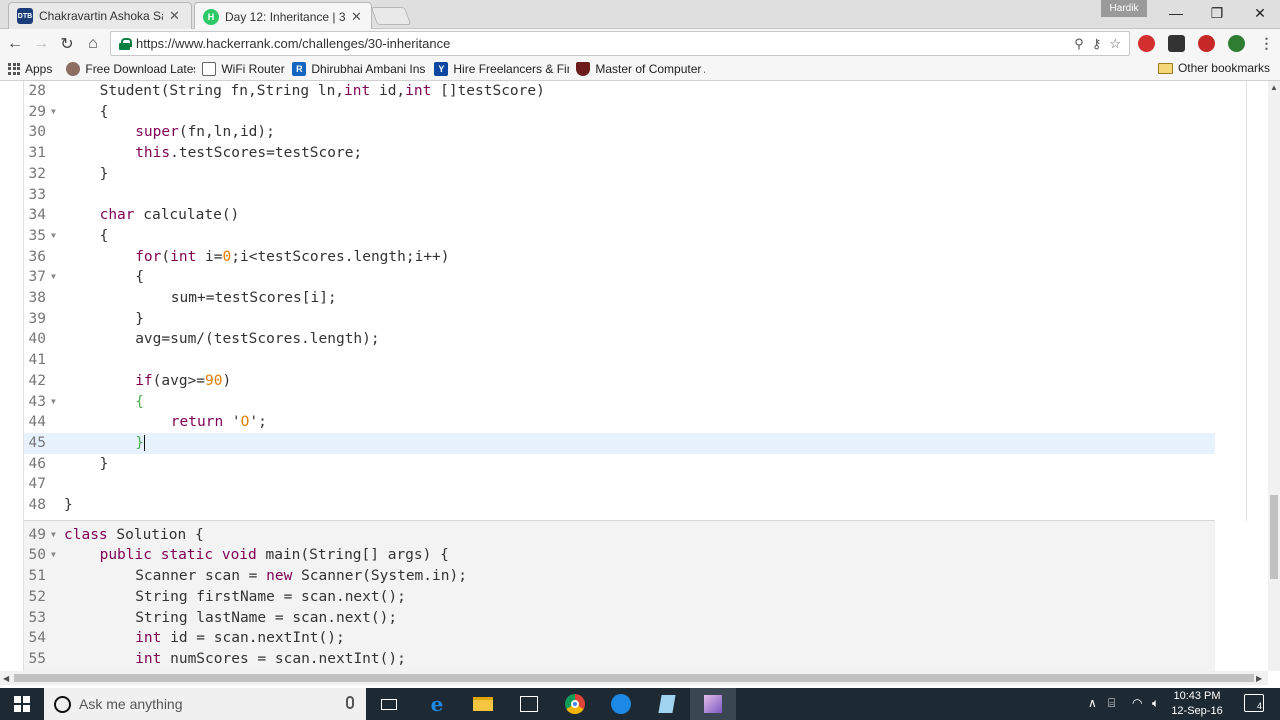 This screenshot has height=720, width=1280. Describe the element at coordinates (134, 535) in the screenshot. I see `code-text: class Solution {` at that location.